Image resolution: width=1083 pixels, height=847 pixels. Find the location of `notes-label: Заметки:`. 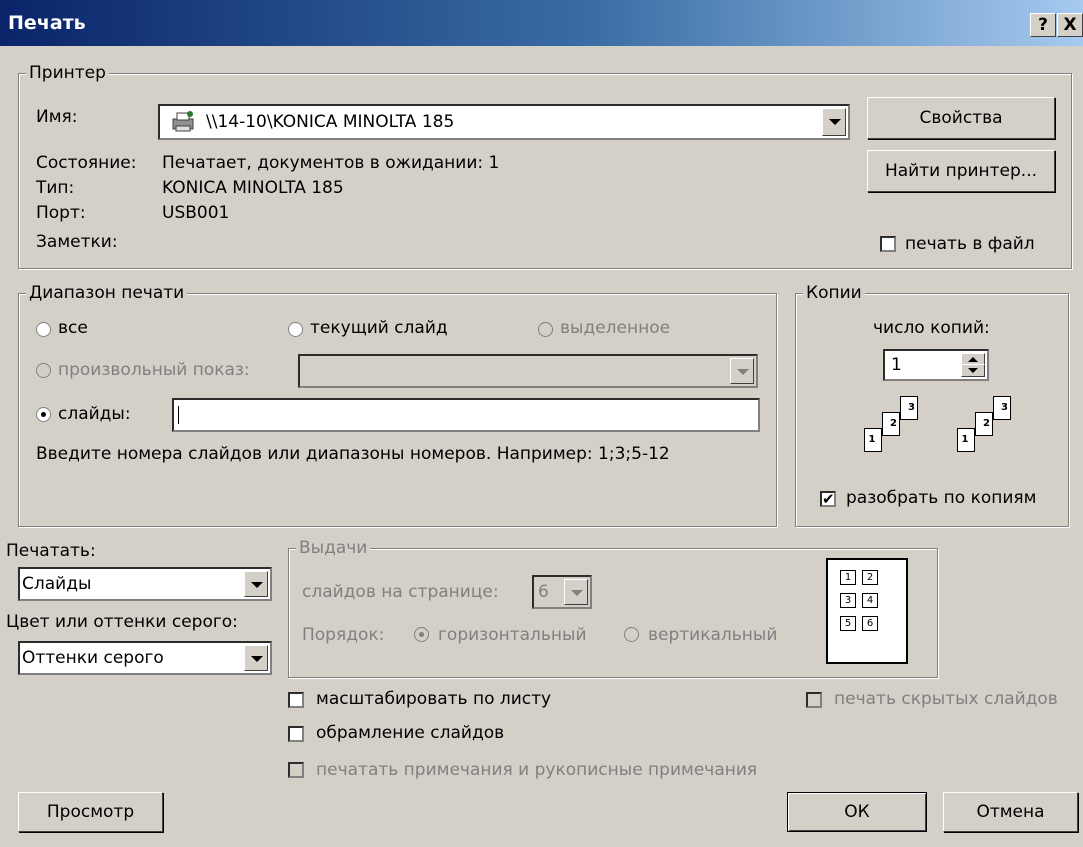

notes-label: Заметки: is located at coordinates (77, 242).